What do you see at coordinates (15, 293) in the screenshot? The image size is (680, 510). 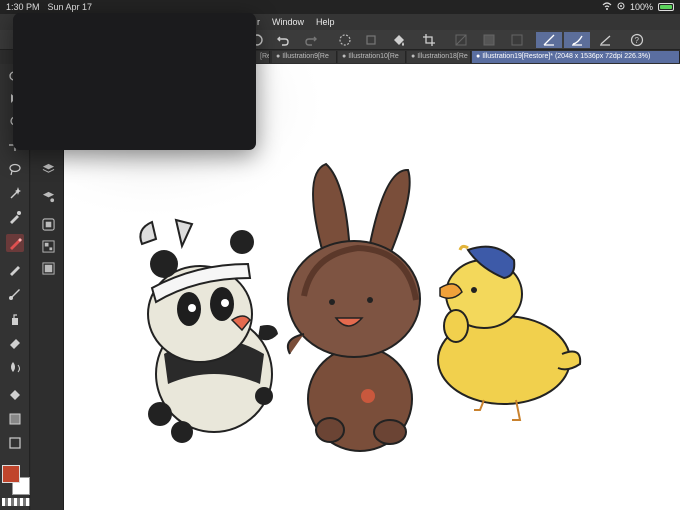 I see `brush-icon` at bounding box center [15, 293].